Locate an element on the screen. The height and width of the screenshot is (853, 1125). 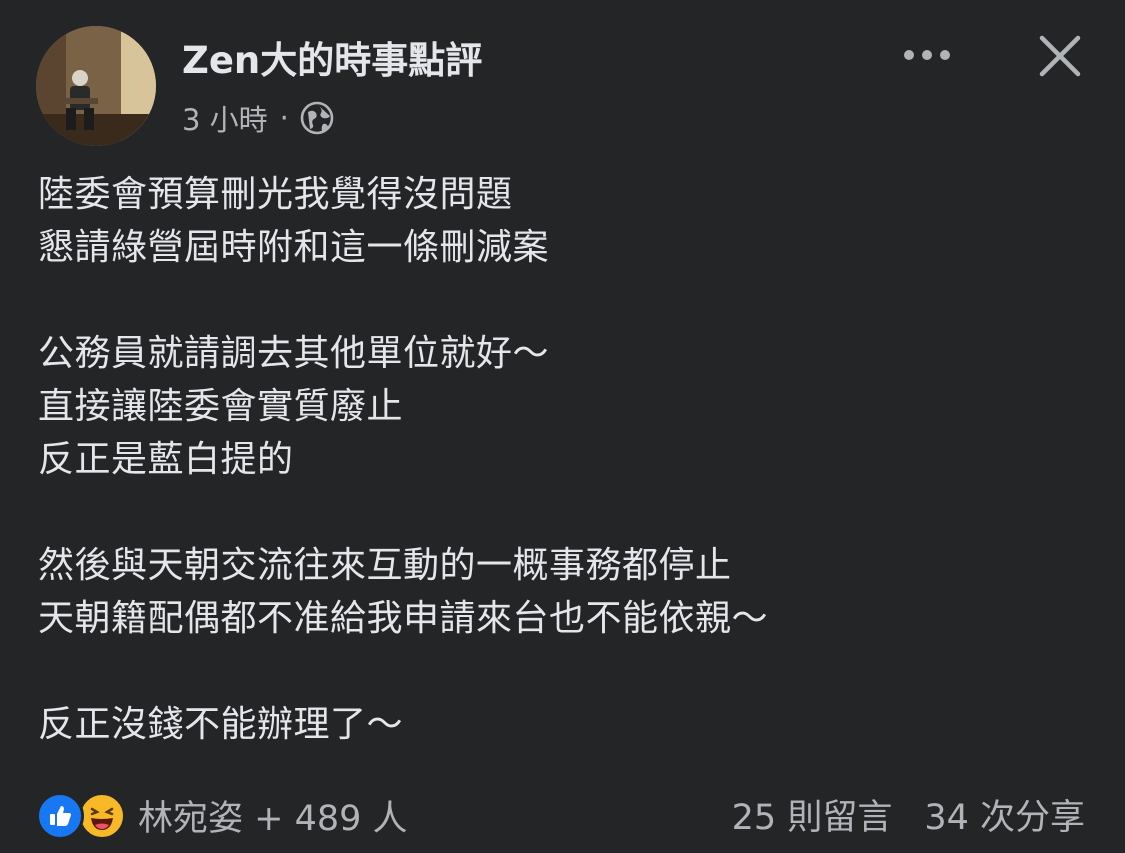
more-dots-icon is located at coordinates (927, 55).